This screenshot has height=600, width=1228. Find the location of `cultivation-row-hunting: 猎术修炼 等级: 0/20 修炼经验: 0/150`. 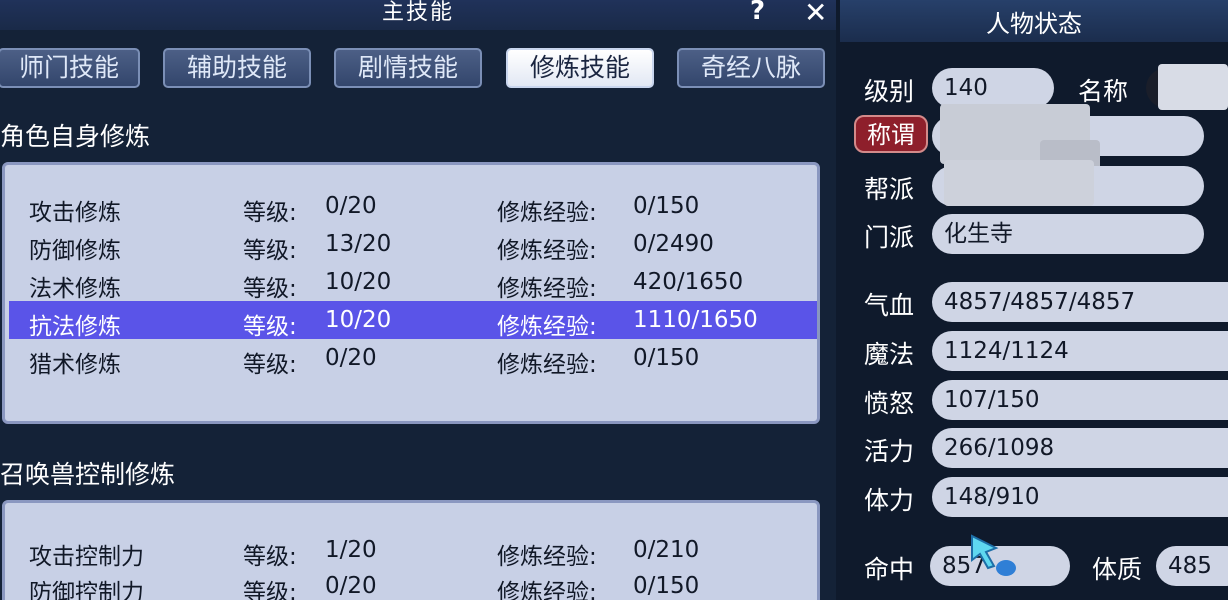

cultivation-row-hunting: 猎术修炼 等级: 0/20 修炼经验: 0/150 is located at coordinates (413, 358).